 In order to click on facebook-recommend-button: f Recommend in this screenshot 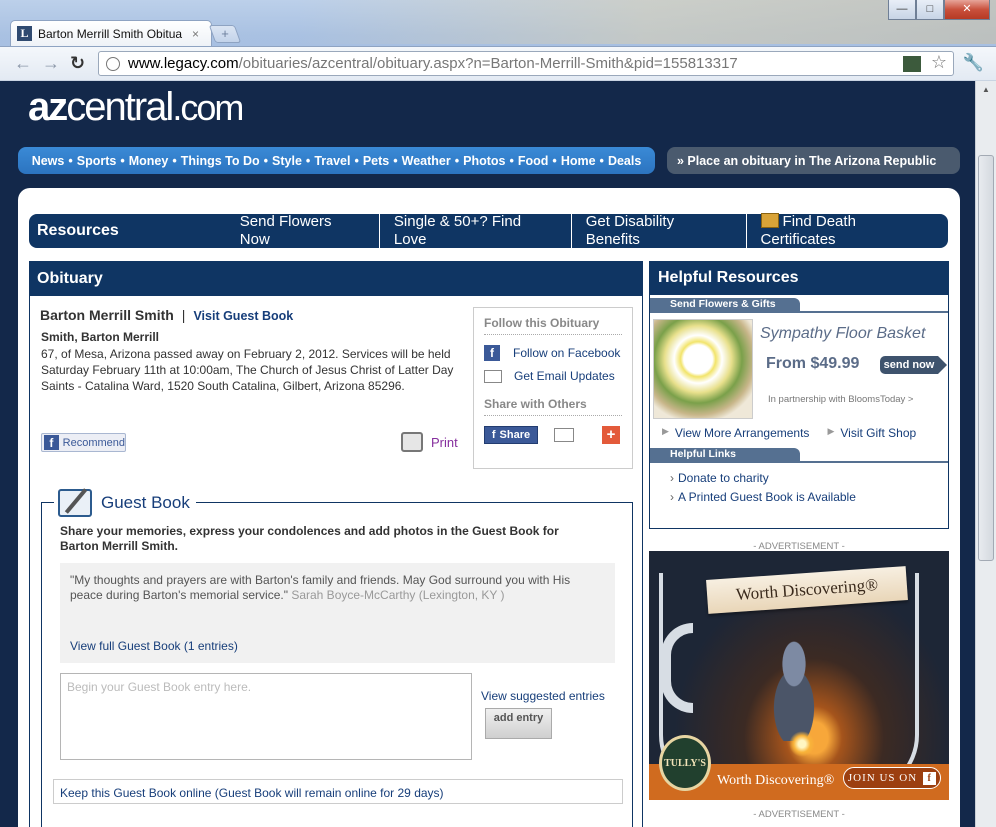, I will do `click(83, 442)`.